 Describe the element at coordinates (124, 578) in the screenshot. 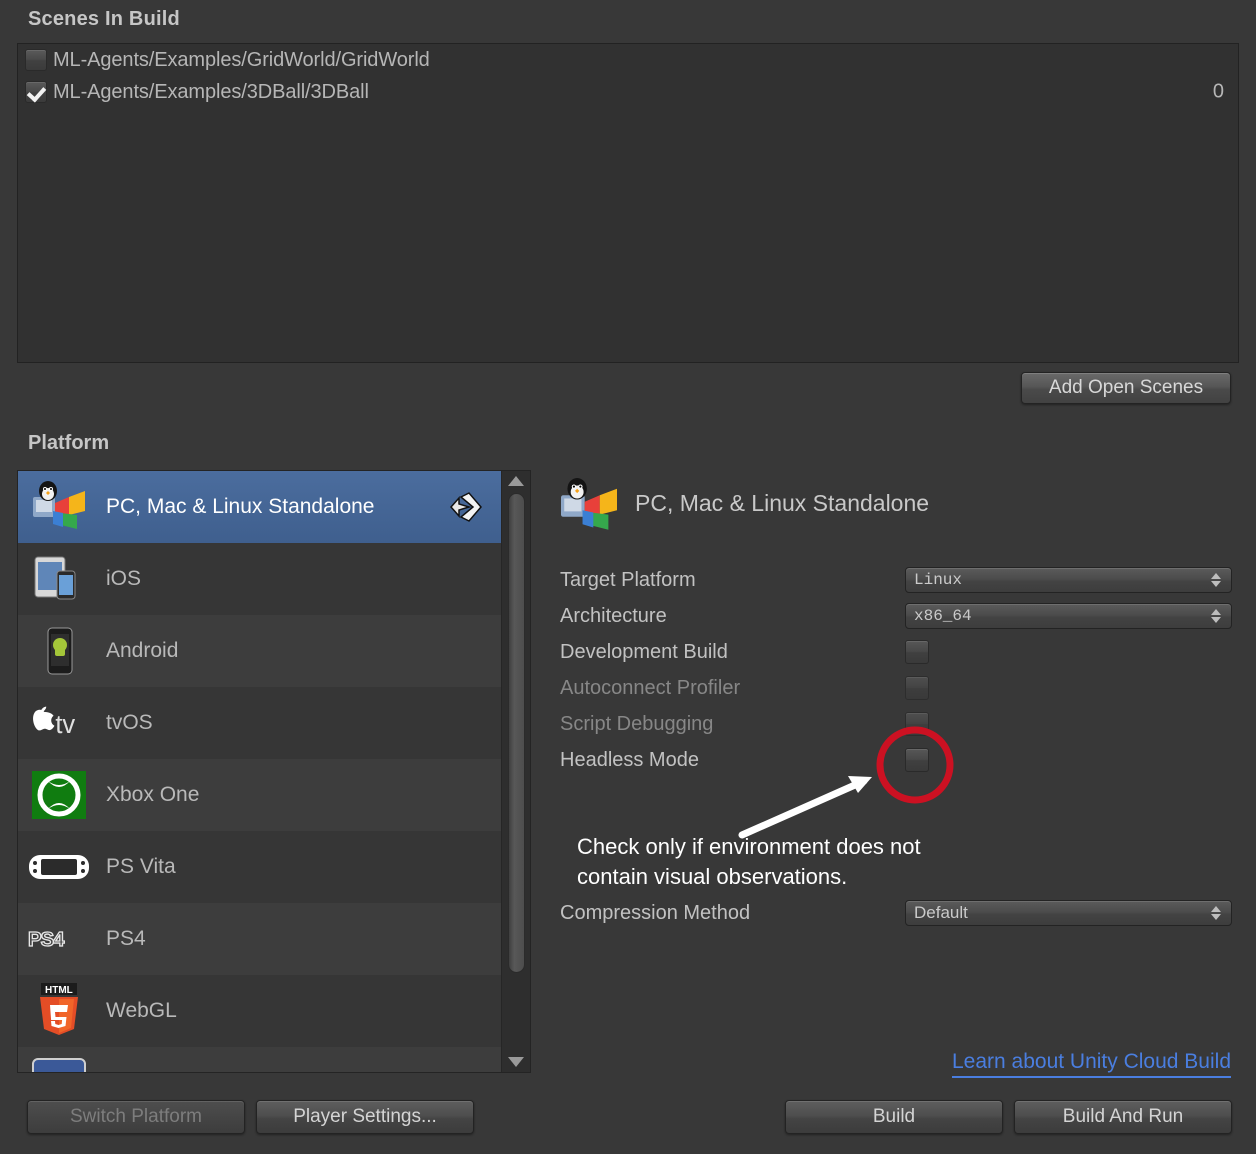

I see `platform-label: iOS` at that location.